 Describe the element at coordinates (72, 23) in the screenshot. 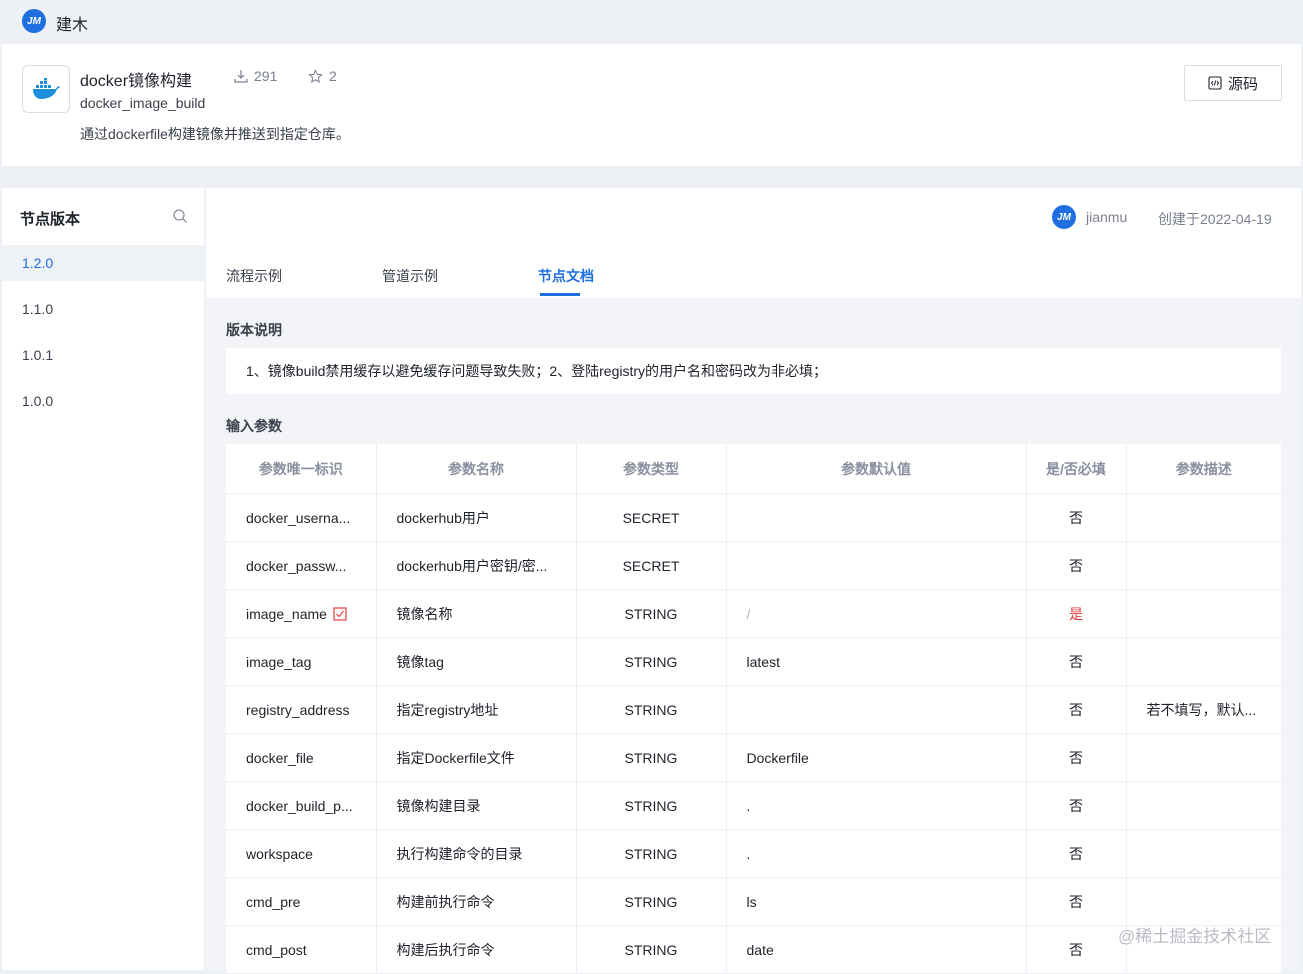

I see `brand-name: 建木` at that location.